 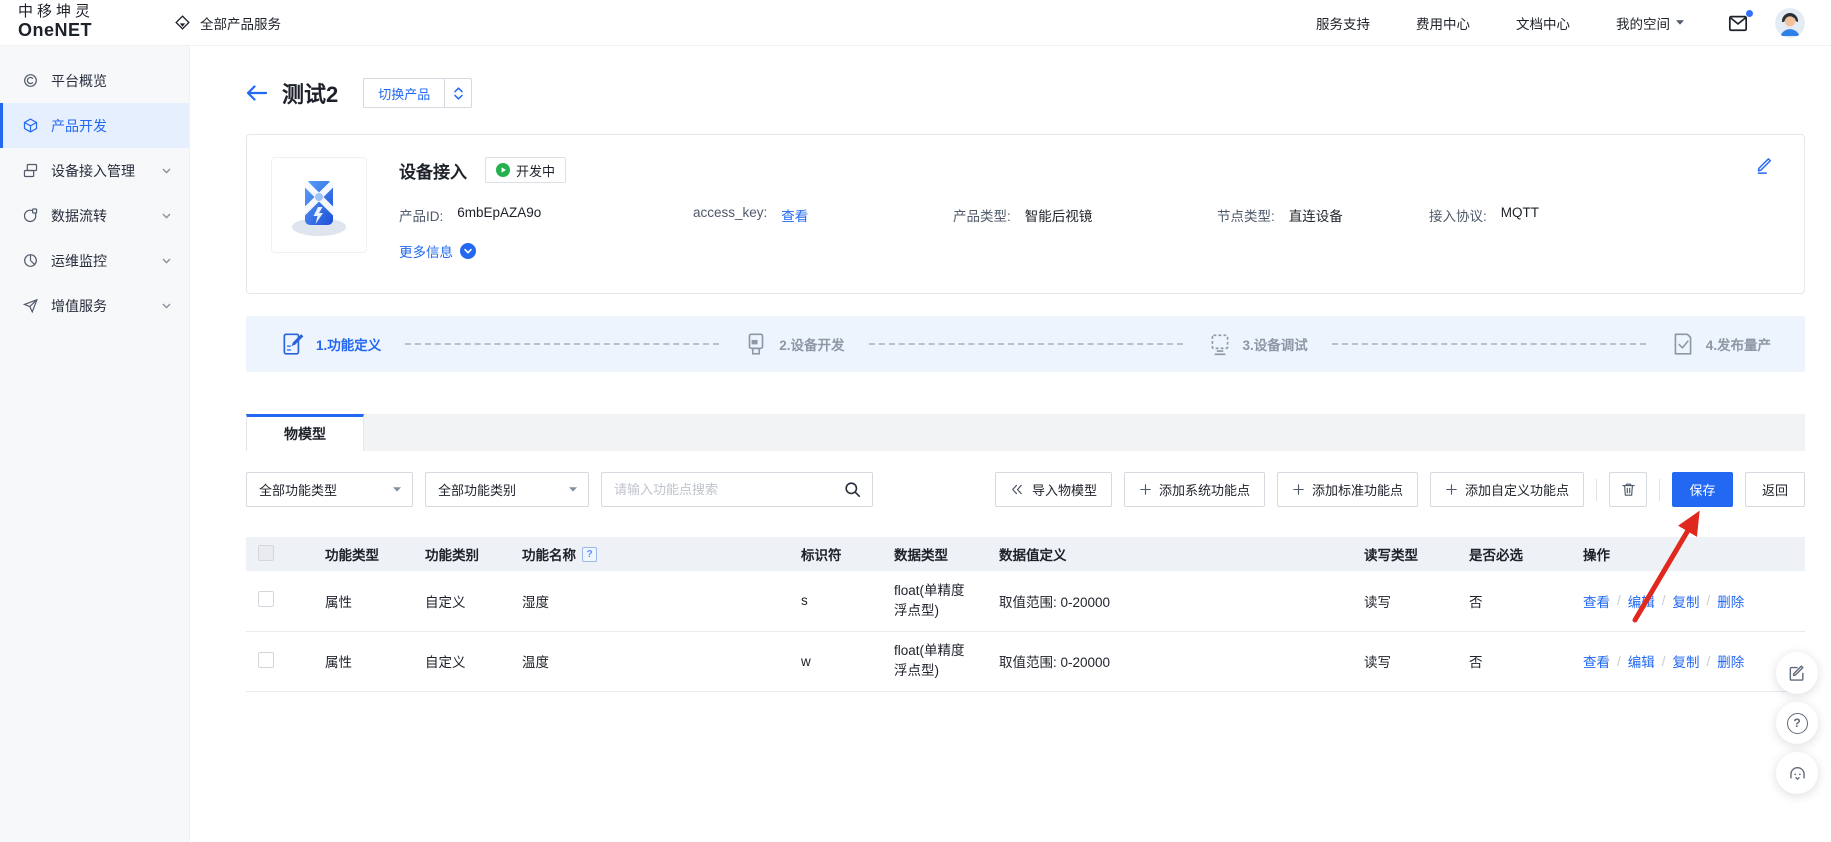 I want to click on sidebar-item-device-access: 设备接入管理, so click(x=94, y=170).